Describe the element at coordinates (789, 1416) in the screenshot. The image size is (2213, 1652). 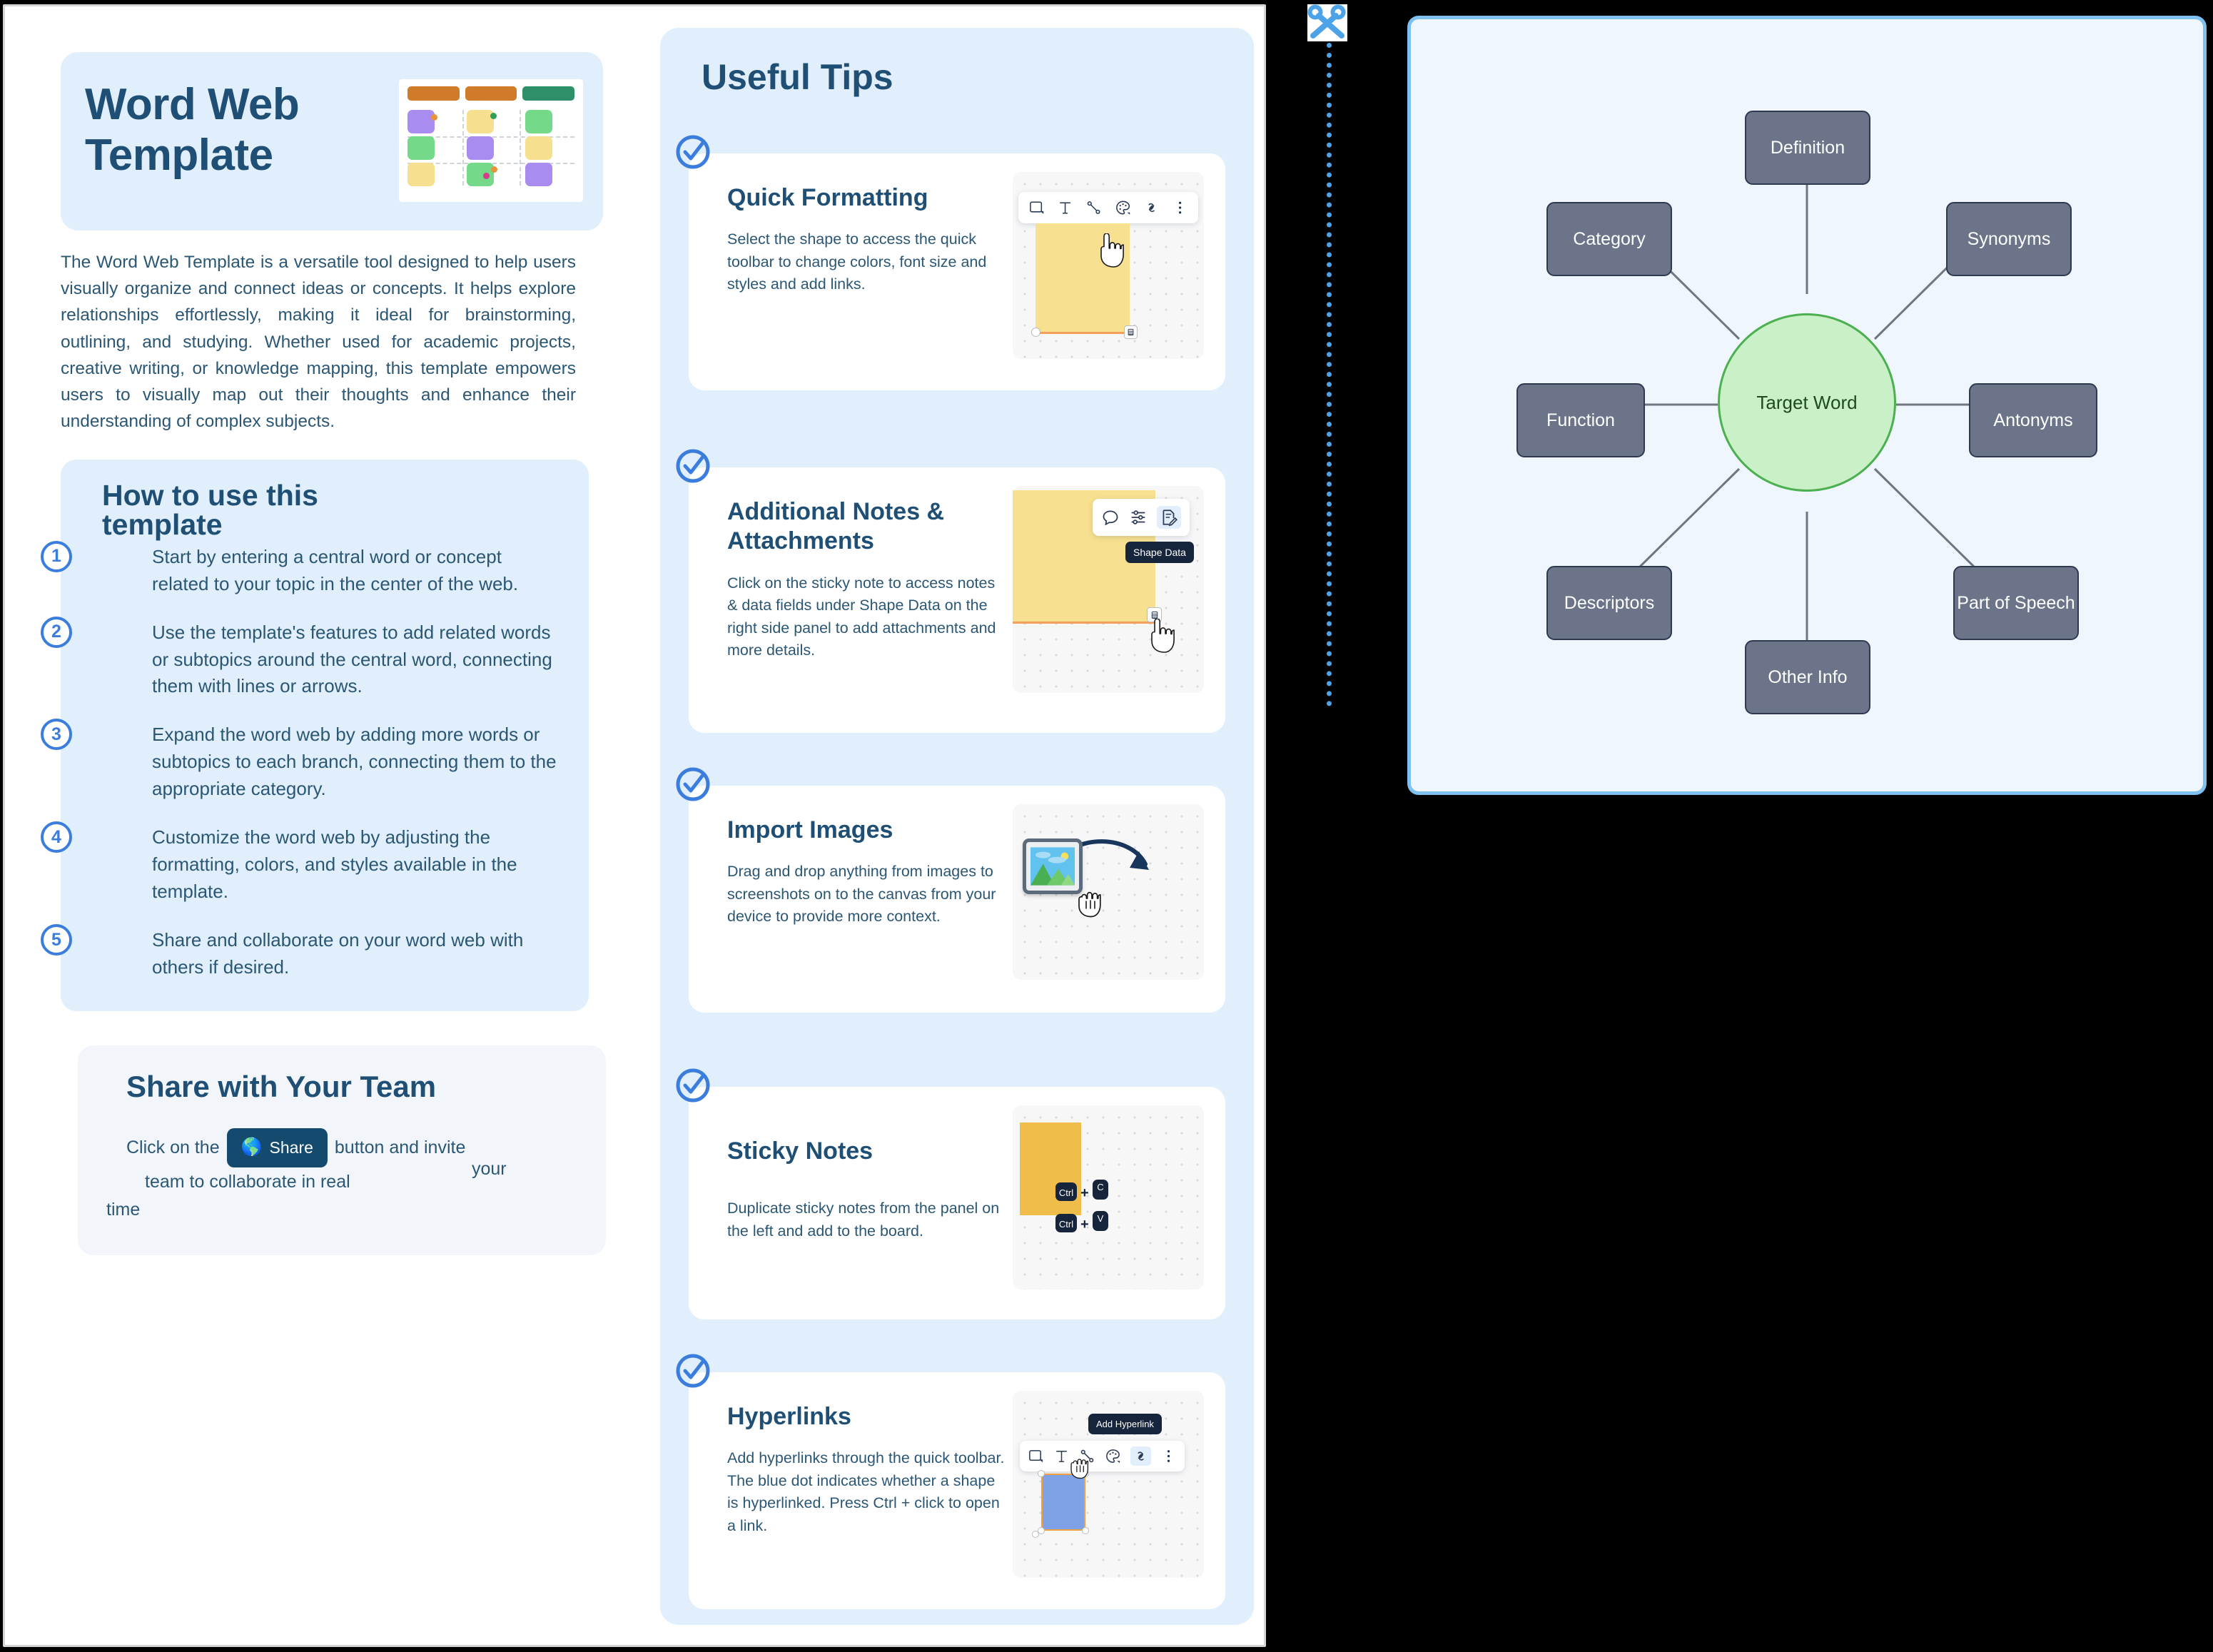
I see `tip-title: Hyperlinks` at that location.